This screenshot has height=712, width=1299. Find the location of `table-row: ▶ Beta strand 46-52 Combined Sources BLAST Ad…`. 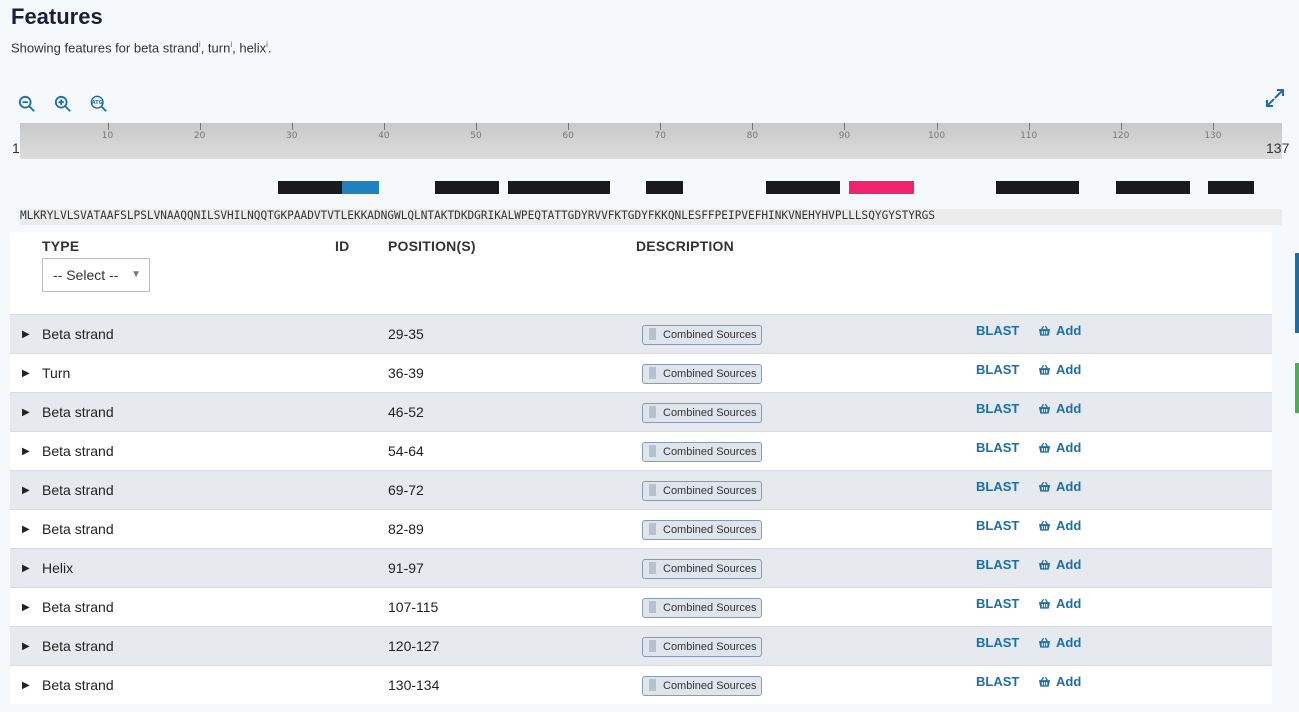

table-row: ▶ Beta strand 46-52 Combined Sources BLAST Ad… is located at coordinates (641, 411).